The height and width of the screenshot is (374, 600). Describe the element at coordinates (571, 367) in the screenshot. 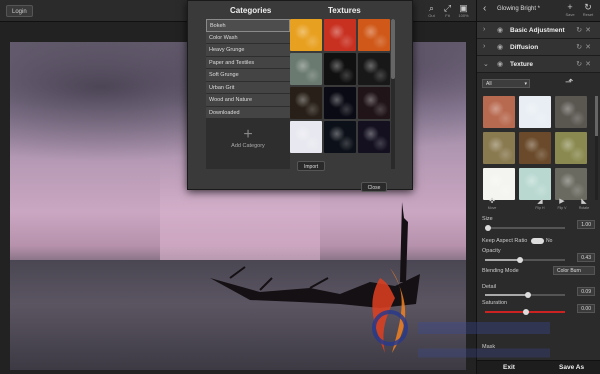

I see `save-as-button: Save As` at that location.